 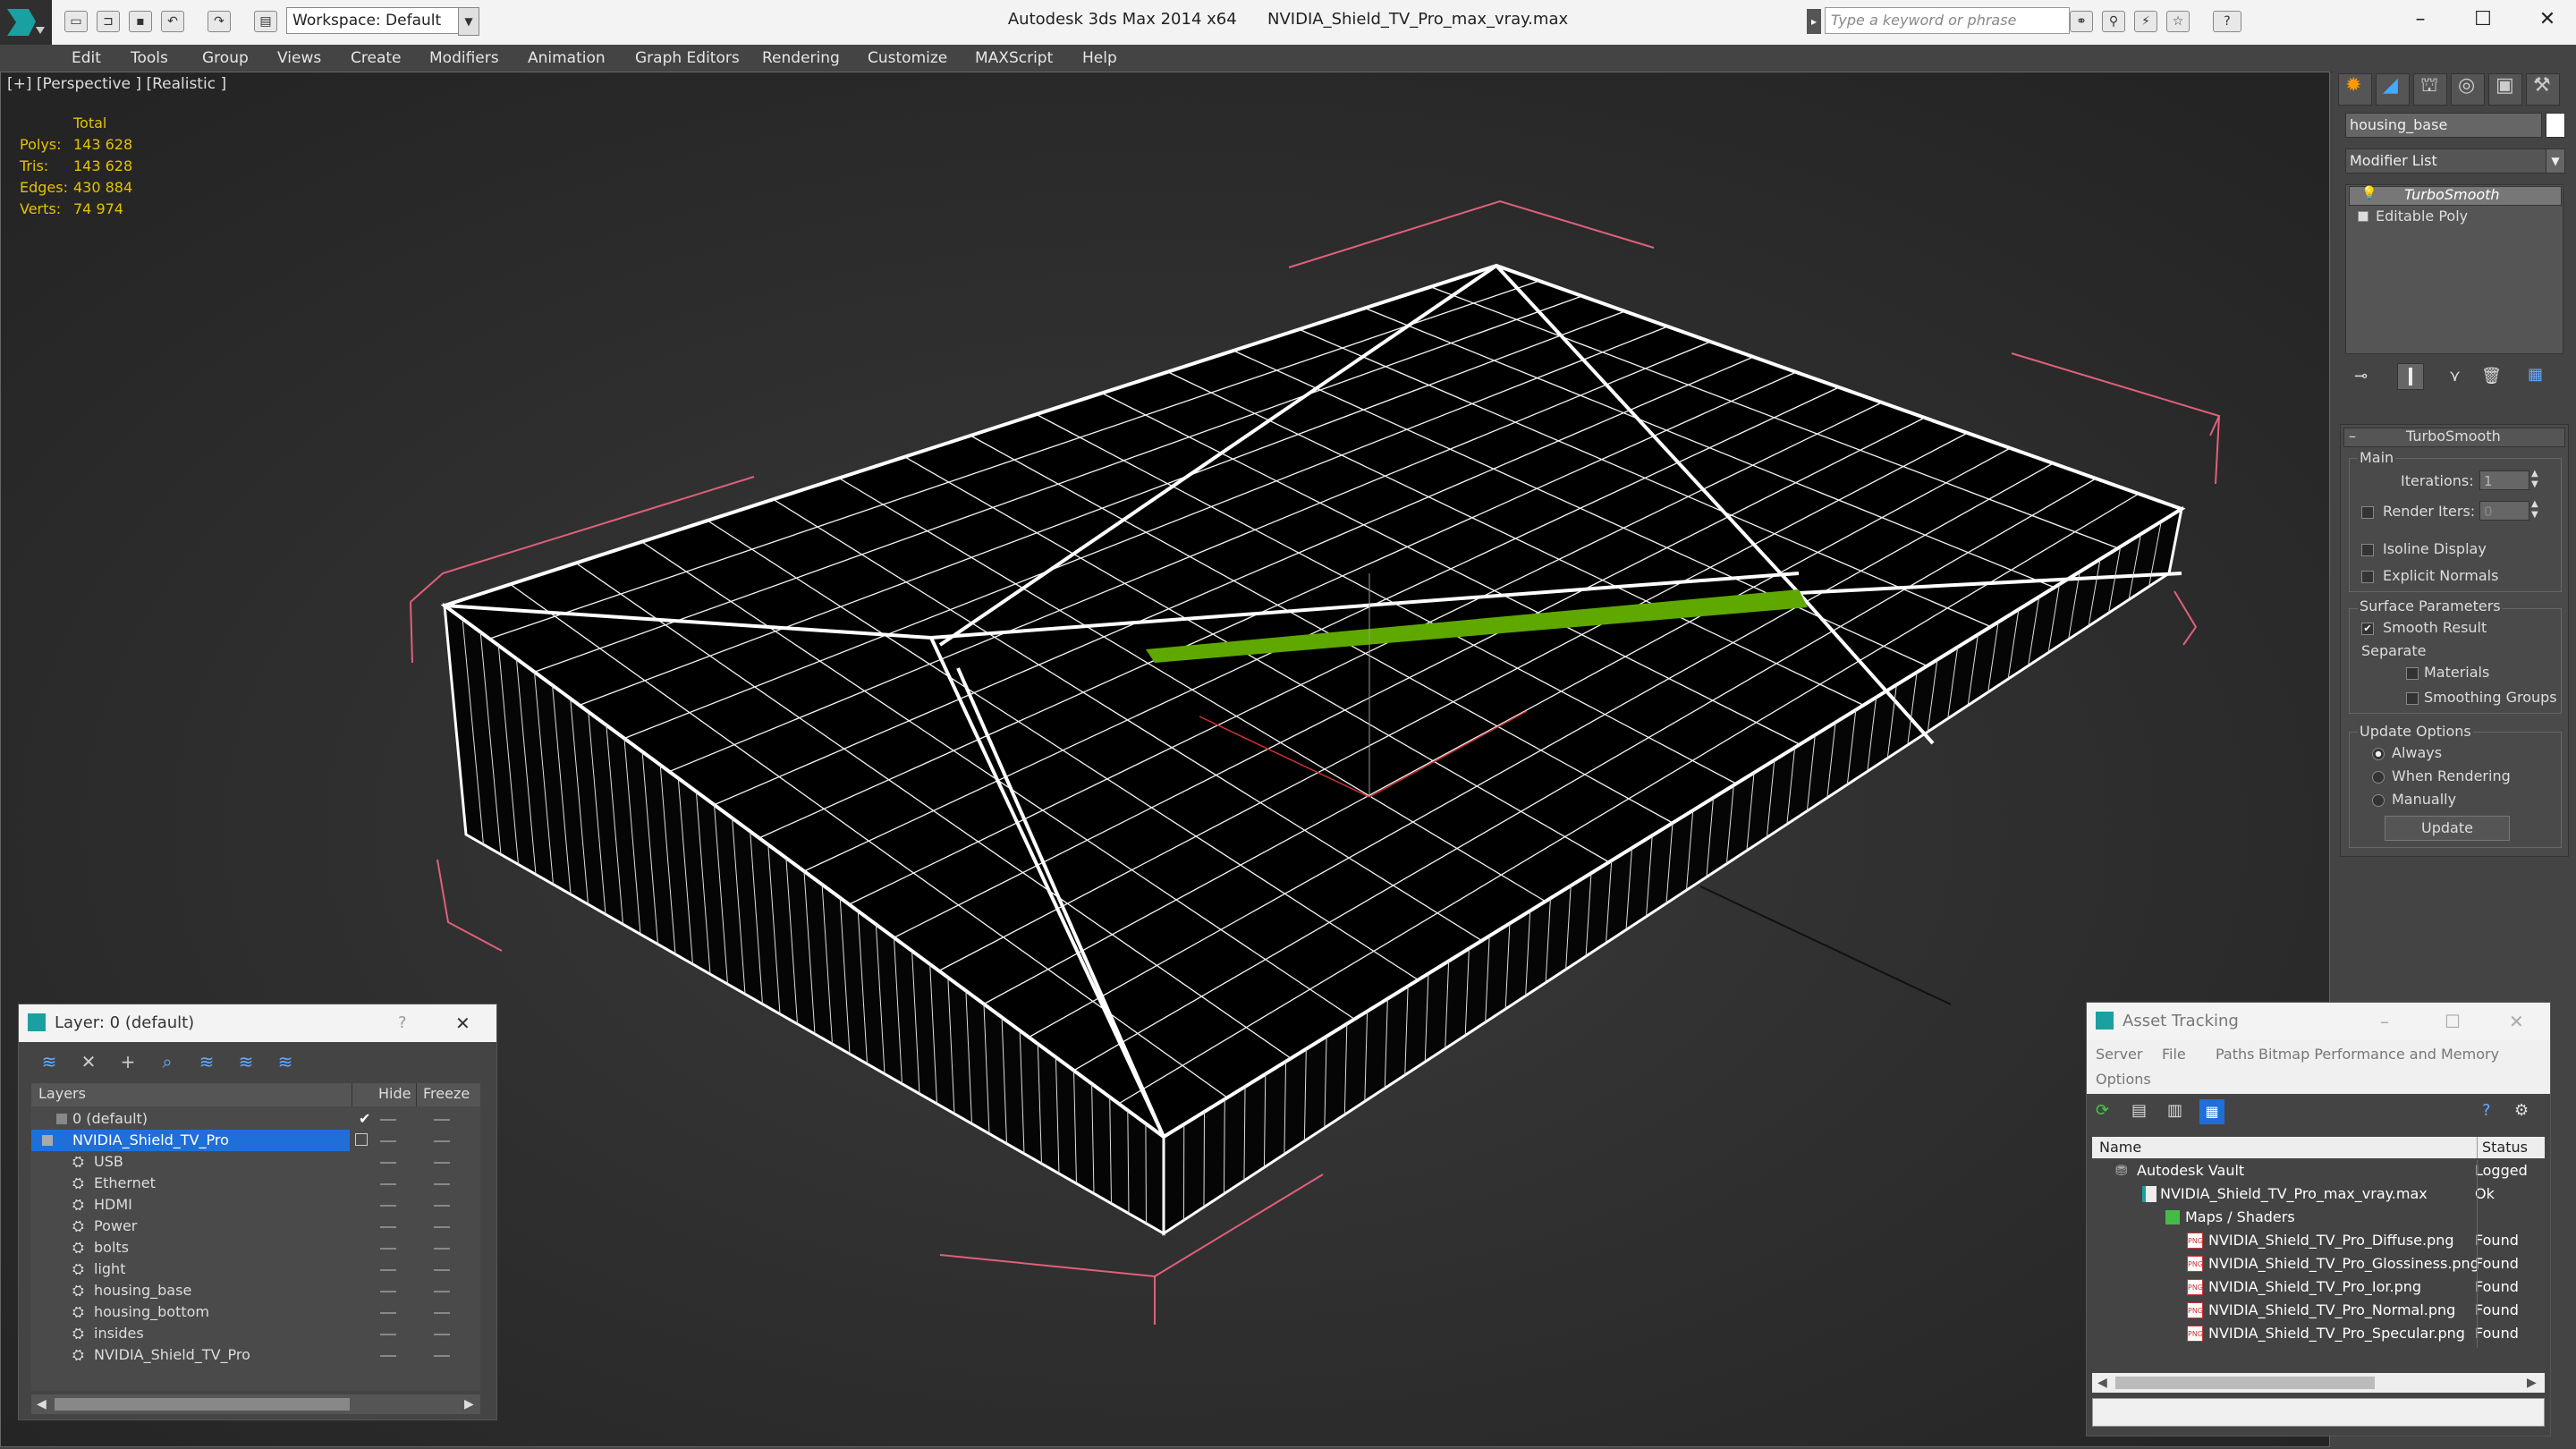 I want to click on asset-row-png: PNG NVIDIA_Shield_TV_Pro_Ior.png, so click(x=2315, y=1287).